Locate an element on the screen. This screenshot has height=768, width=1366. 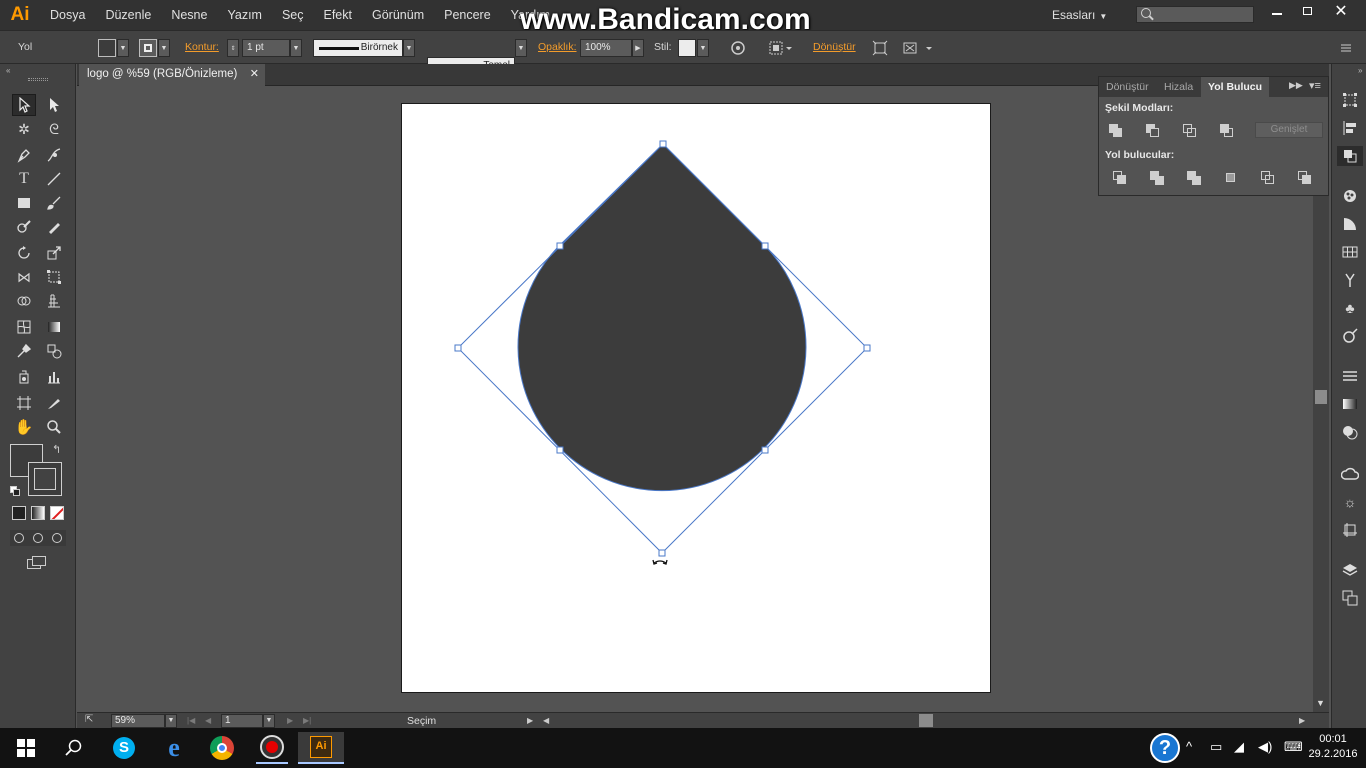
workspace-switcher: Esasları ▼ is located at coordinates (1079, 15).